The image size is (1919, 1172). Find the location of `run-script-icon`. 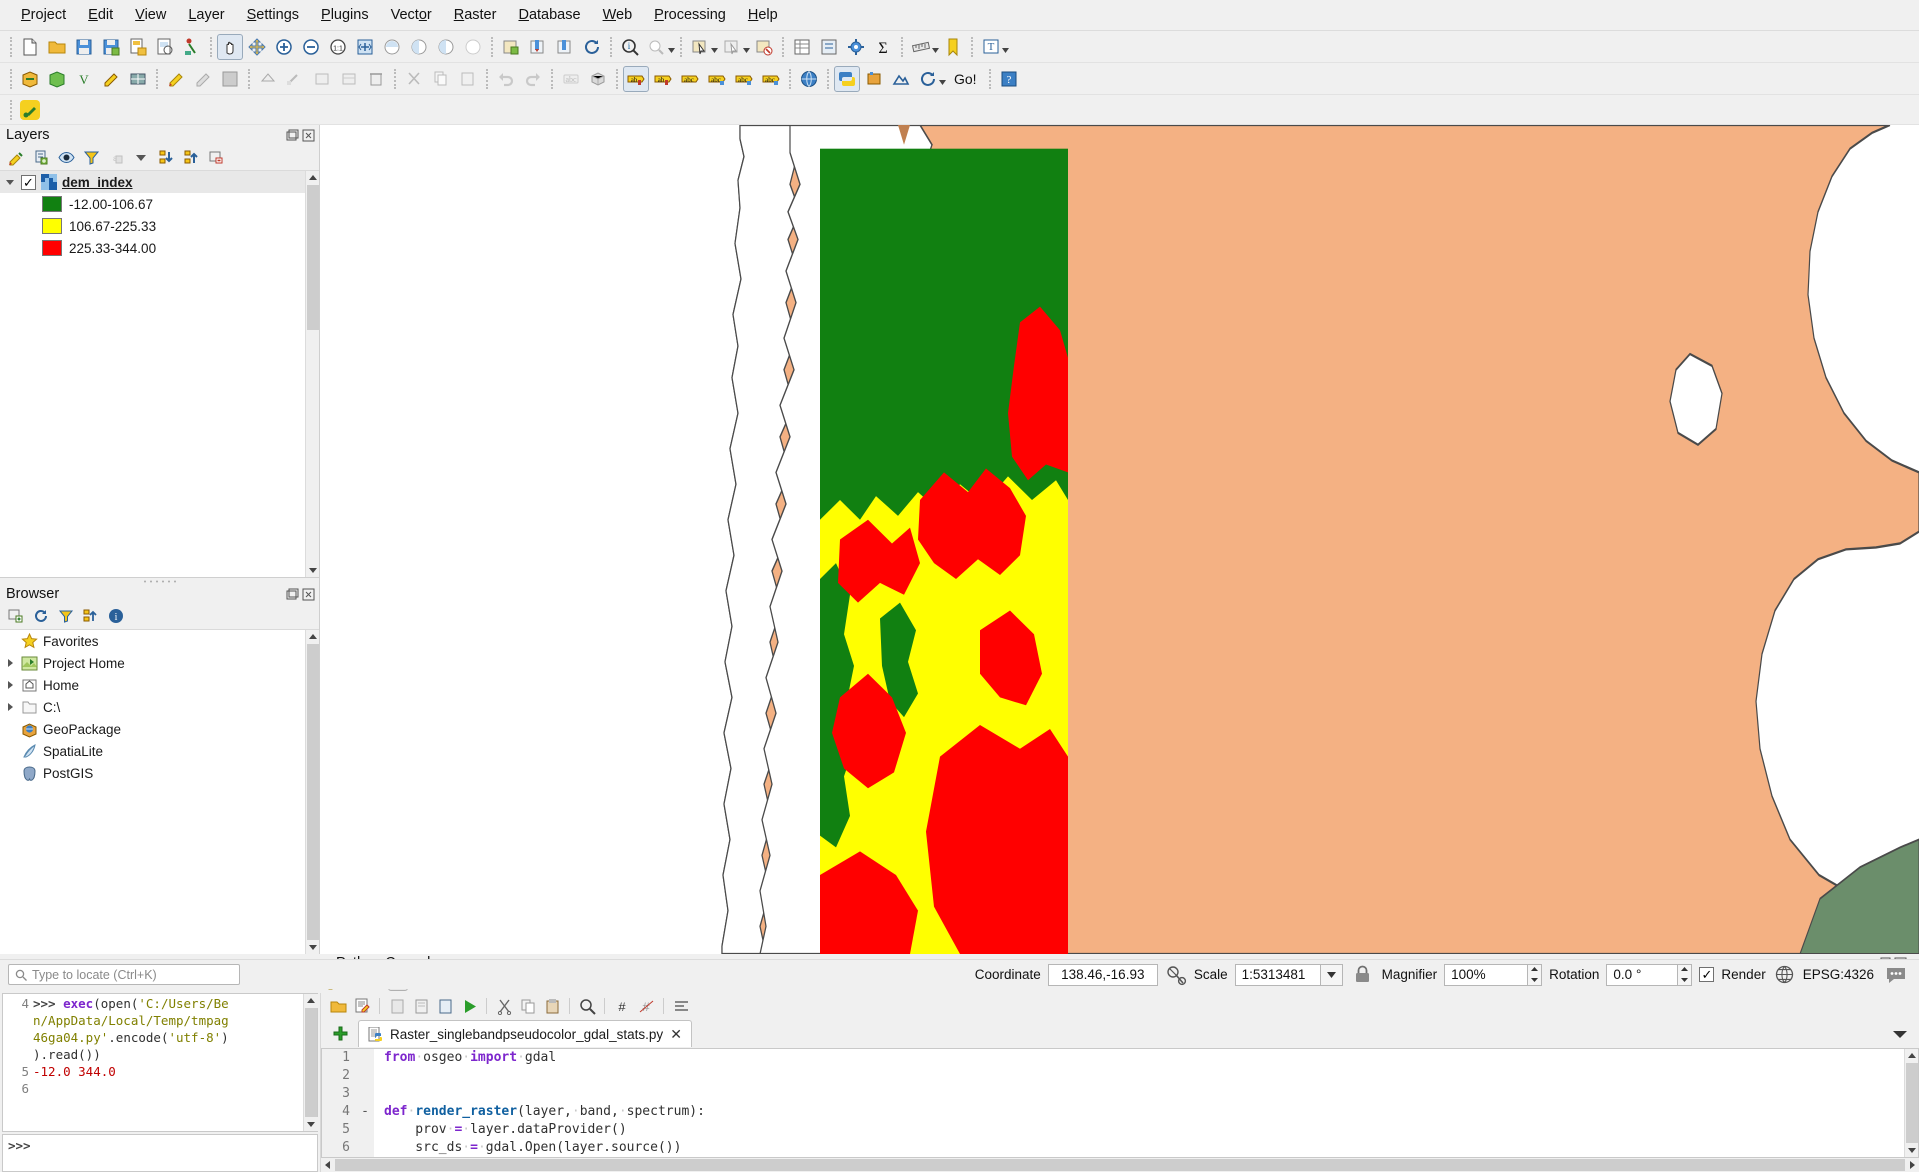

run-script-icon is located at coordinates (469, 1006).